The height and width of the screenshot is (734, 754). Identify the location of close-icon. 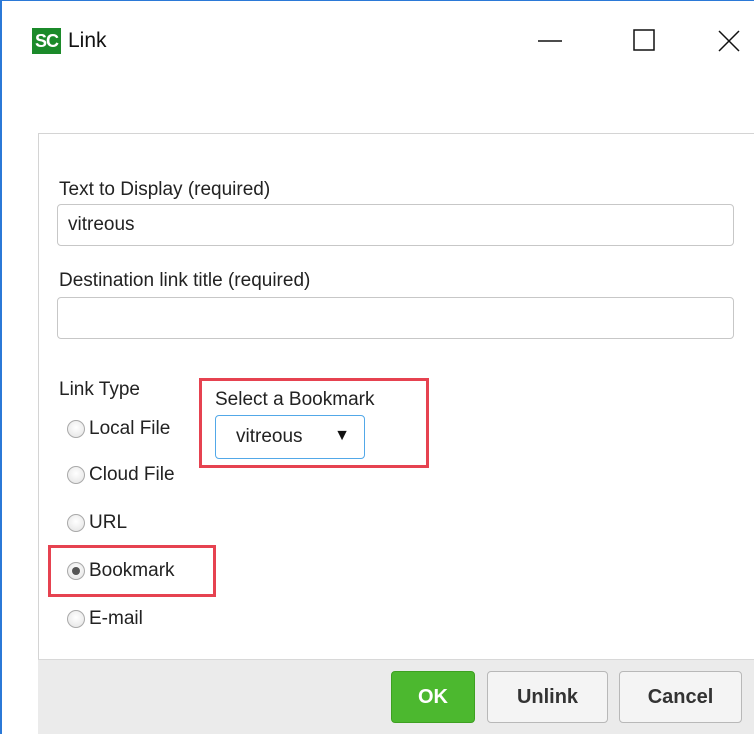
(729, 41).